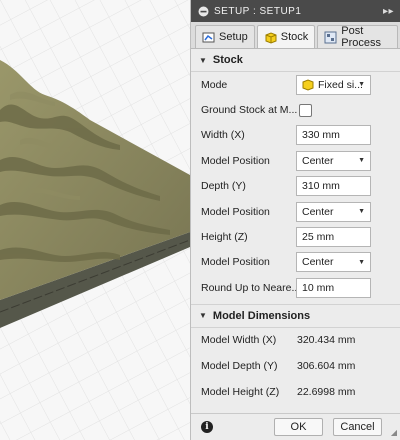 The width and height of the screenshot is (400, 440). What do you see at coordinates (321, 135) in the screenshot?
I see `width-value: 330 mm` at bounding box center [321, 135].